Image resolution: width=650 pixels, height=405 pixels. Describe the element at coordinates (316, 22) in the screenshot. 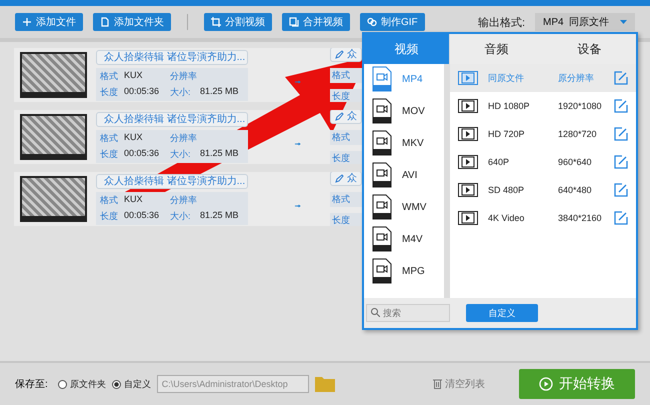

I see `toolbar-button: 合并视频` at that location.